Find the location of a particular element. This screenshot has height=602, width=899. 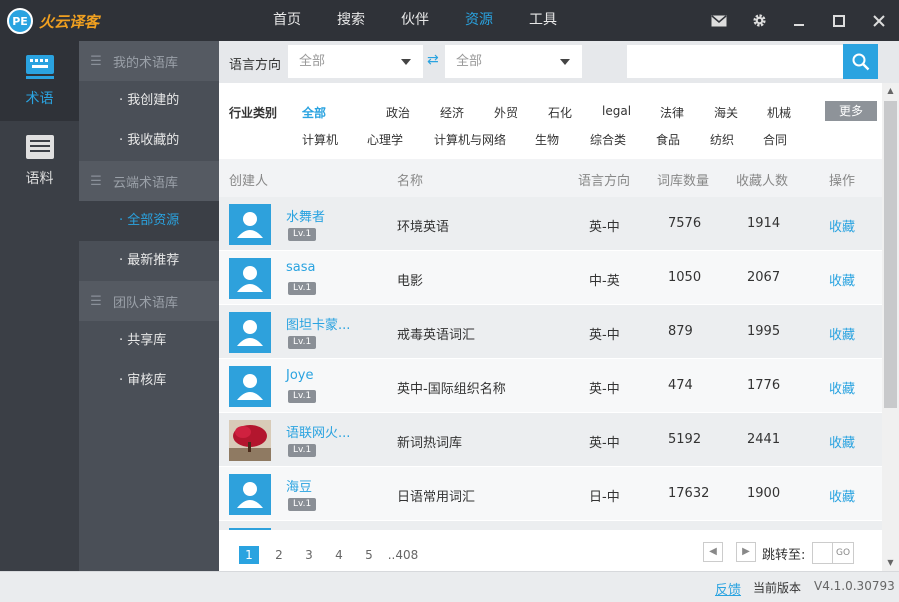

section-team-terms: ☰ 团队术语库 is located at coordinates (149, 301).